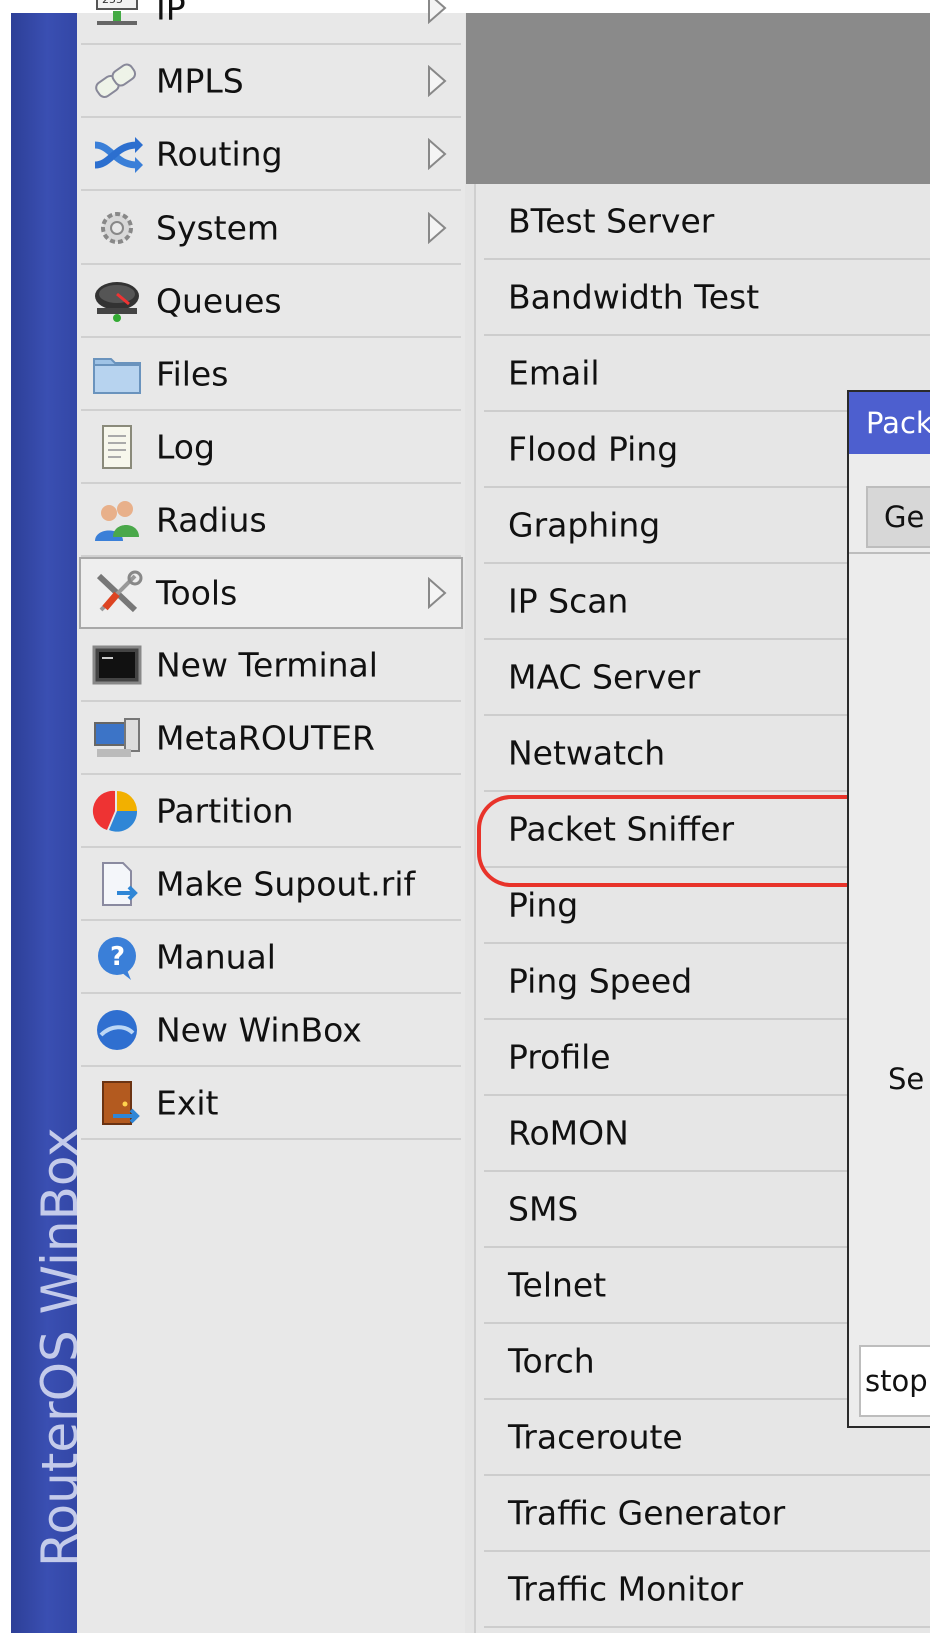  I want to click on menu-item-partition: Partition, so click(271, 812).